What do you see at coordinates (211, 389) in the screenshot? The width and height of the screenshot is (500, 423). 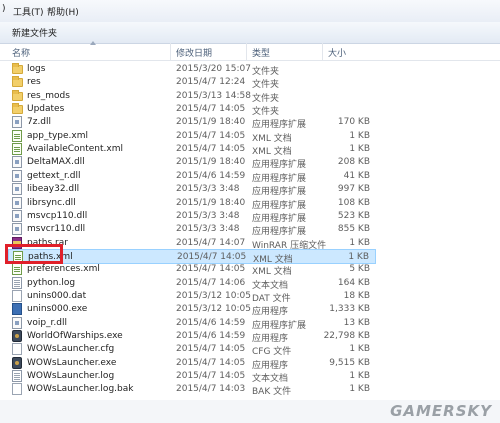 I see `file-modified-date: 2015/4/7 14:03` at bounding box center [211, 389].